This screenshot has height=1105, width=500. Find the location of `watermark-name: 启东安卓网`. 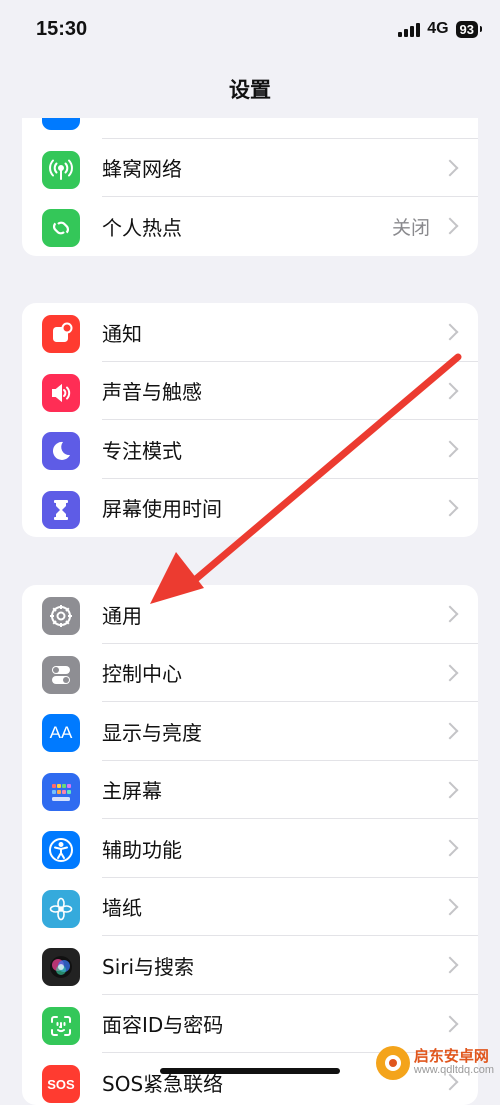

watermark-name: 启东安卓网 is located at coordinates (451, 1056).